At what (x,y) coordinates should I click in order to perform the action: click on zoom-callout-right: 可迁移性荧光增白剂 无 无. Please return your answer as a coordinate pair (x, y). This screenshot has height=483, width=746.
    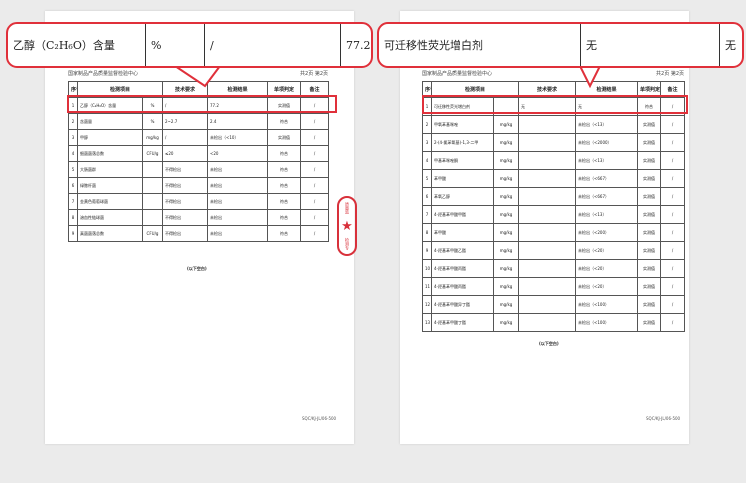
    Looking at the image, I should click on (560, 45).